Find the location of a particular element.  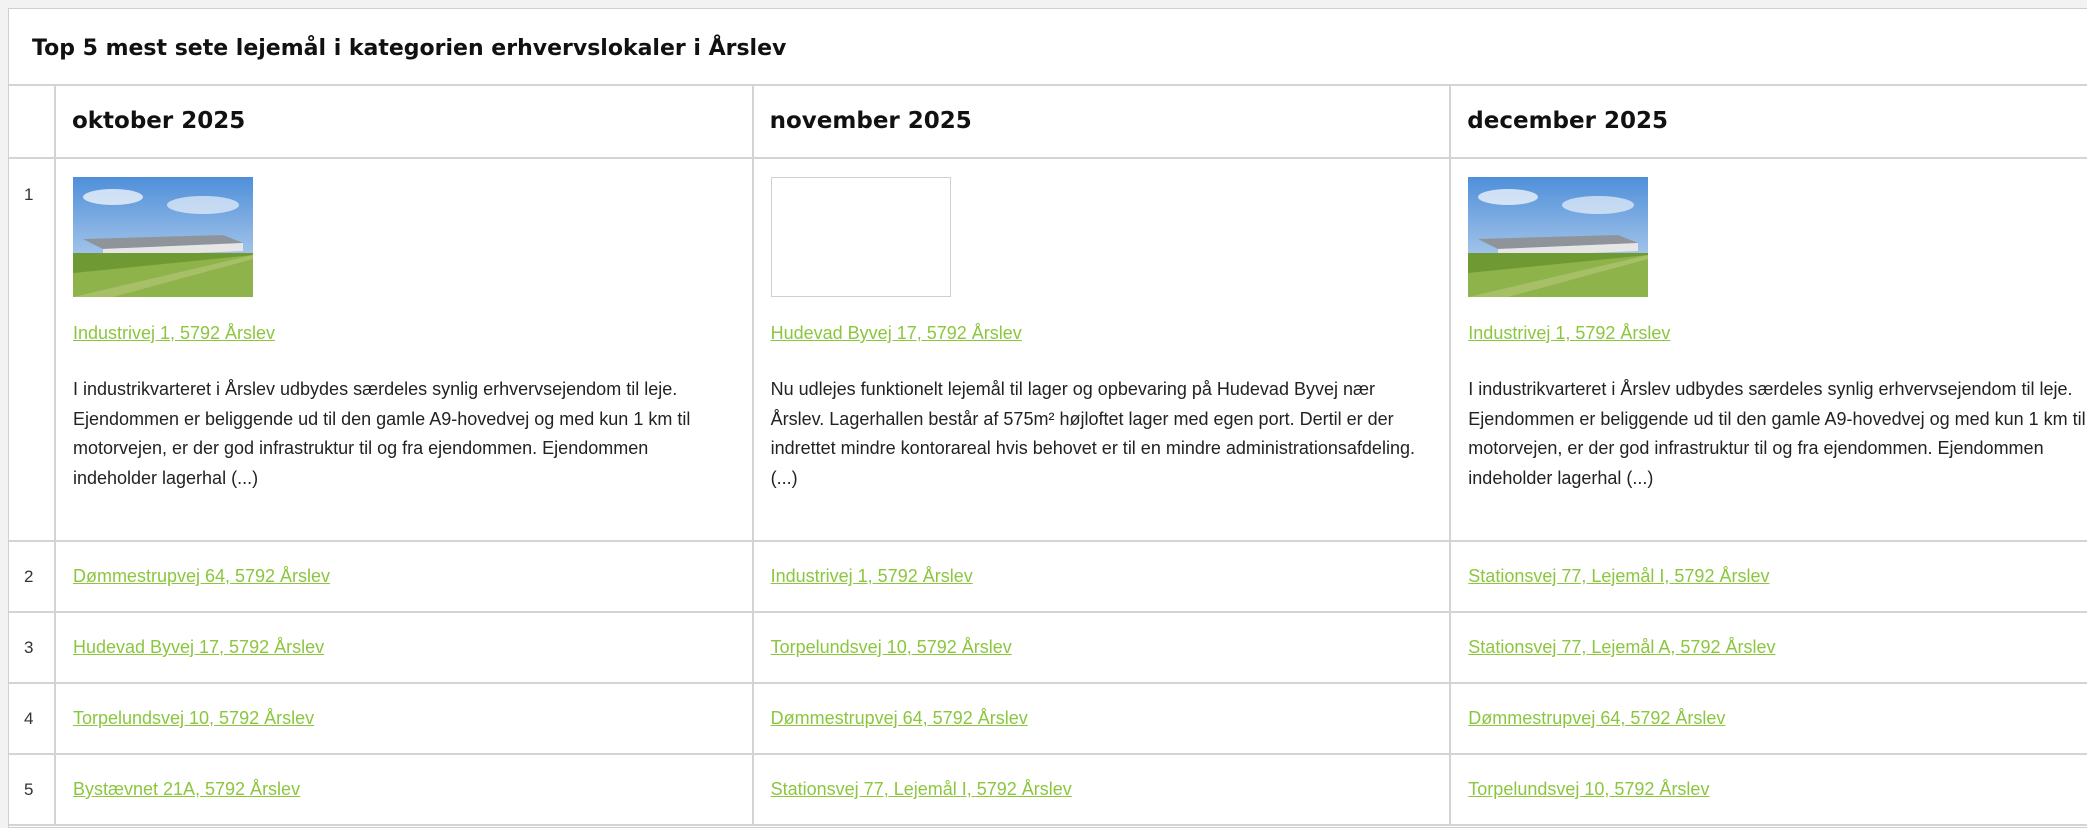

rank-number: 1 is located at coordinates (32, 349).